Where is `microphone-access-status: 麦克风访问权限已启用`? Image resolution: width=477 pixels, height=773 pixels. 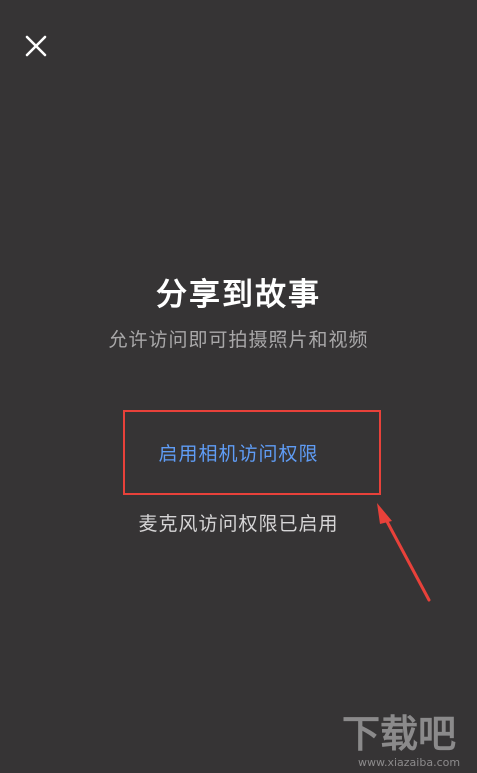
microphone-access-status: 麦克风访问权限已启用 is located at coordinates (238, 524).